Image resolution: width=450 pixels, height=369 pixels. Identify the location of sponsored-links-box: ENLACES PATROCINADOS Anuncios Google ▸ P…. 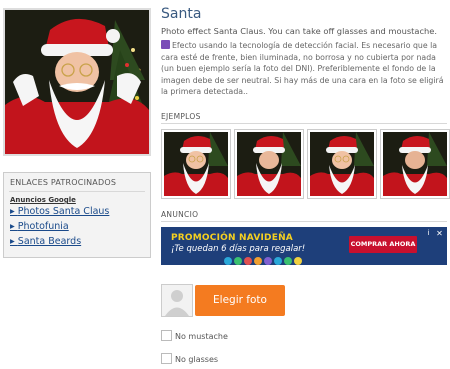
(77, 215).